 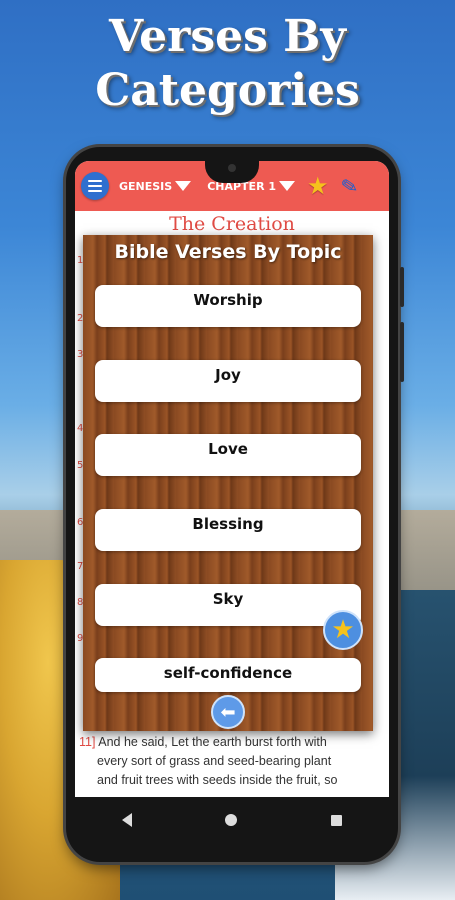 I want to click on headline-line-1: Verses By, so click(x=227, y=36).